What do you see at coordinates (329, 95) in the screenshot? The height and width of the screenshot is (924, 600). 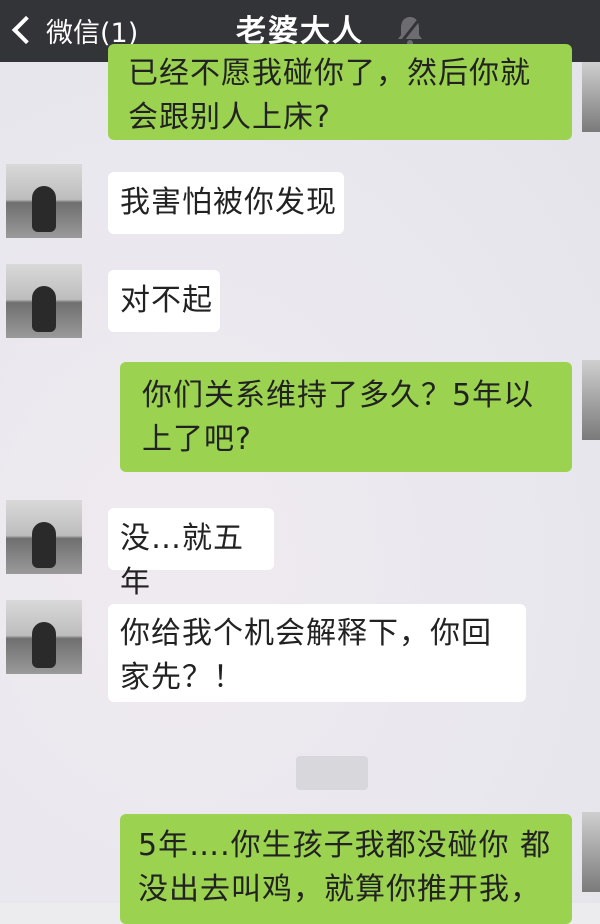 I see `message-text: 已经不愿我碰你了，然后你就会跟别人上床?` at bounding box center [329, 95].